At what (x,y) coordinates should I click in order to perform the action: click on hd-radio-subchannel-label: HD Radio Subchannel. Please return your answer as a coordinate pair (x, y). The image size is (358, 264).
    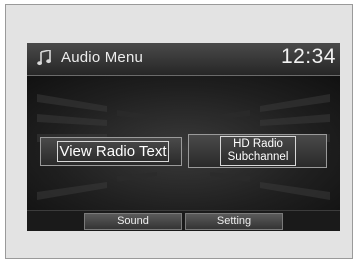
    Looking at the image, I should click on (258, 151).